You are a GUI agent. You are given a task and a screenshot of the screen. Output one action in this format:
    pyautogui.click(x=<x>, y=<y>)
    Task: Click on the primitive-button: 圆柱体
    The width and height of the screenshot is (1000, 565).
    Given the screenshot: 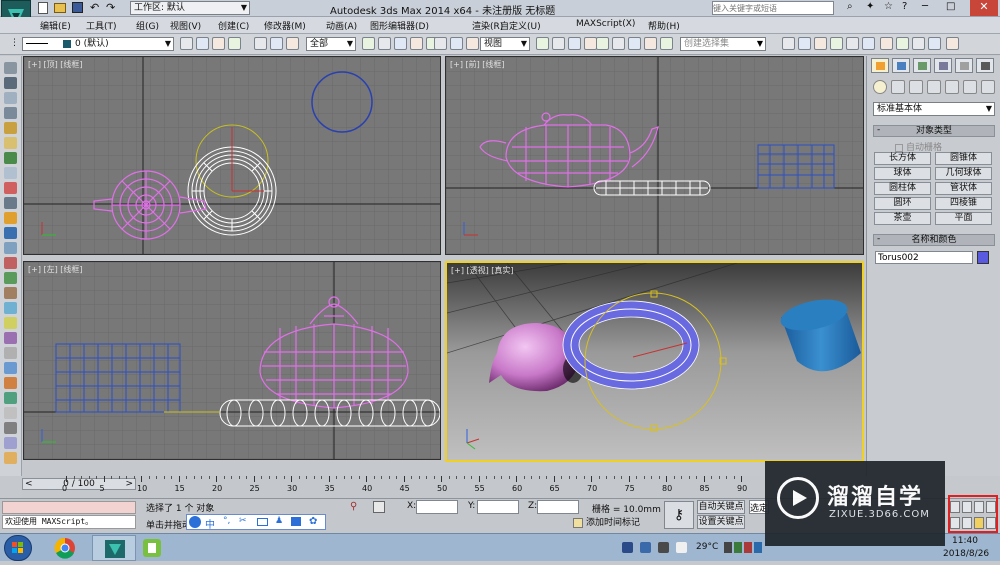 What is the action you would take?
    pyautogui.click(x=902, y=188)
    